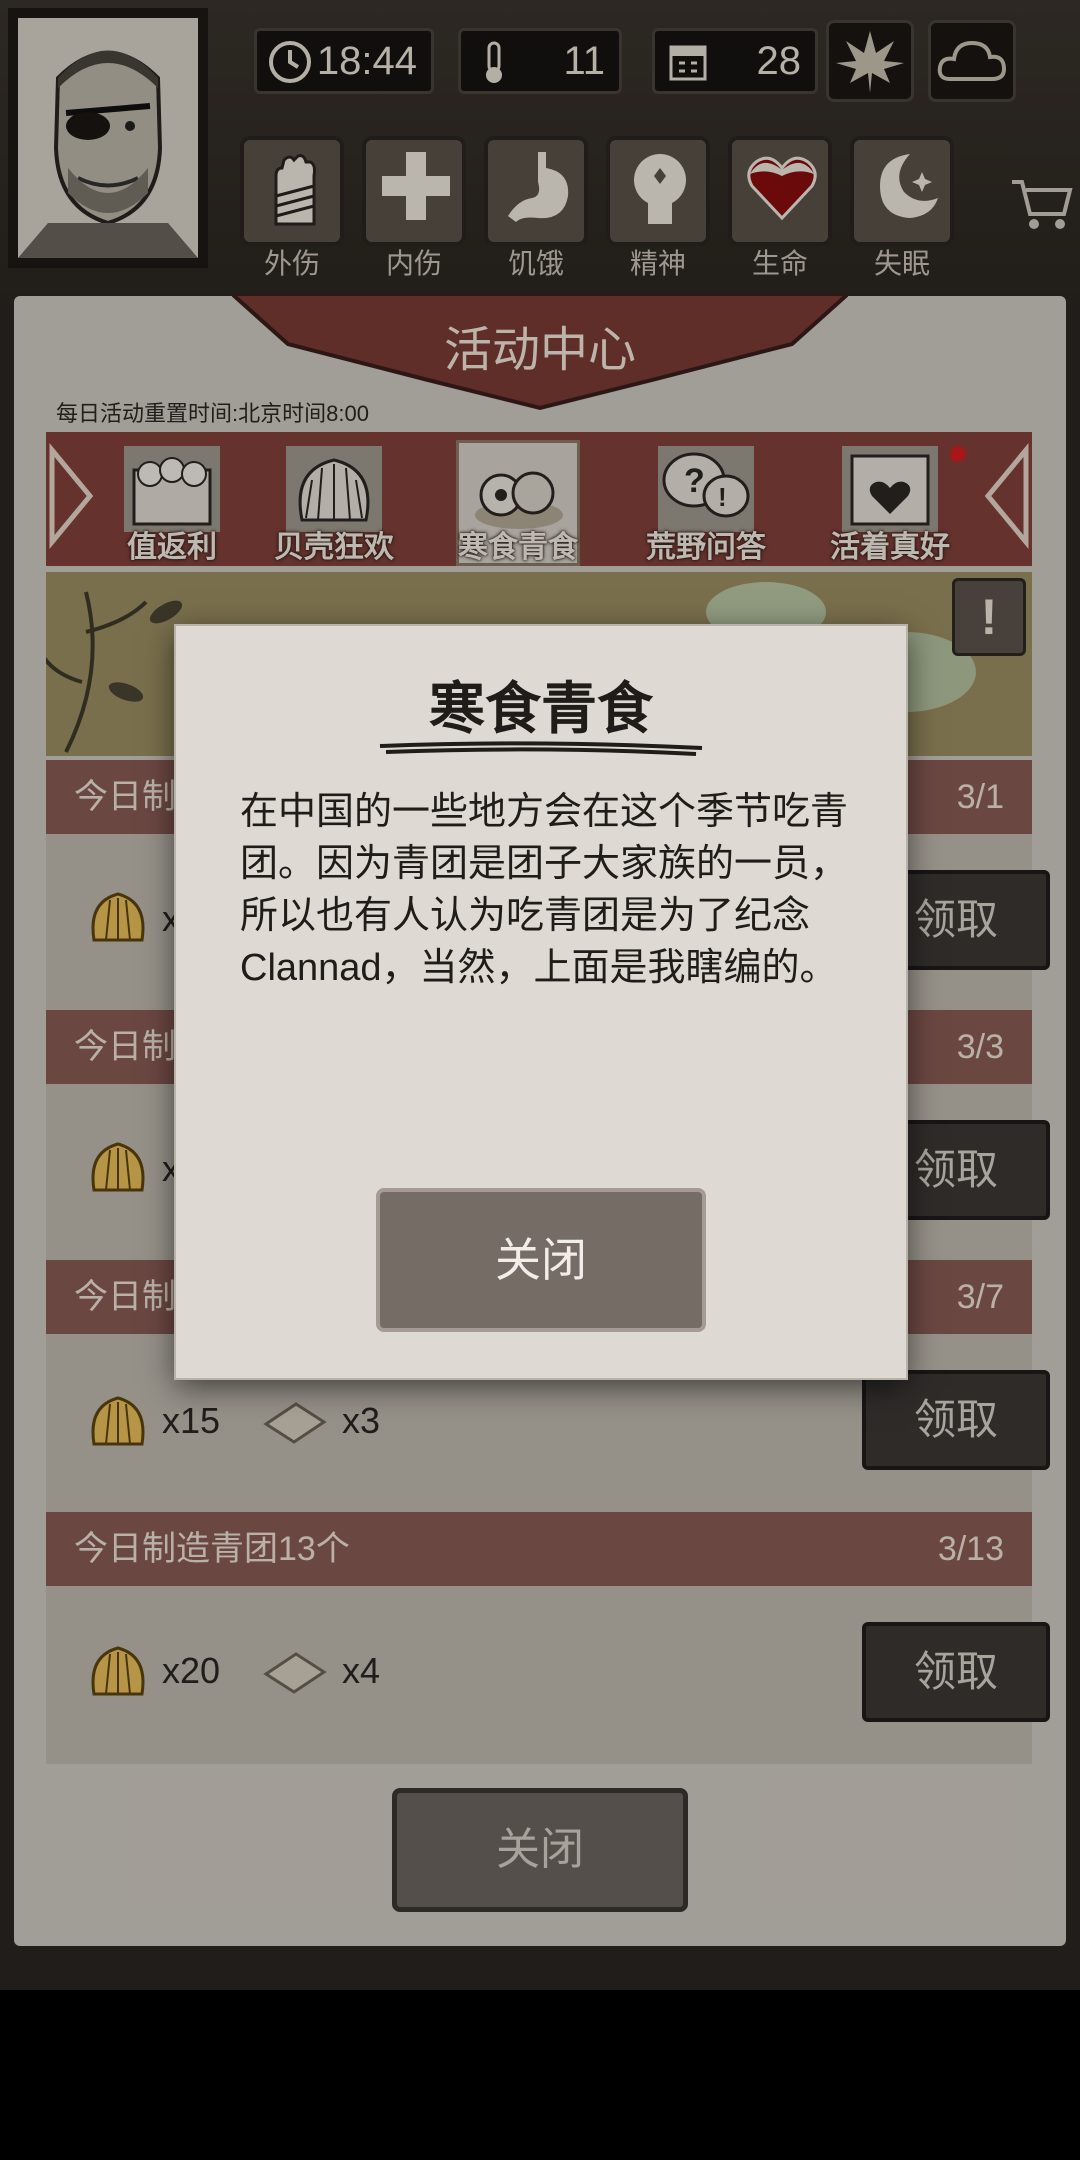  I want to click on dialog-close-button: 关闭, so click(541, 1260).